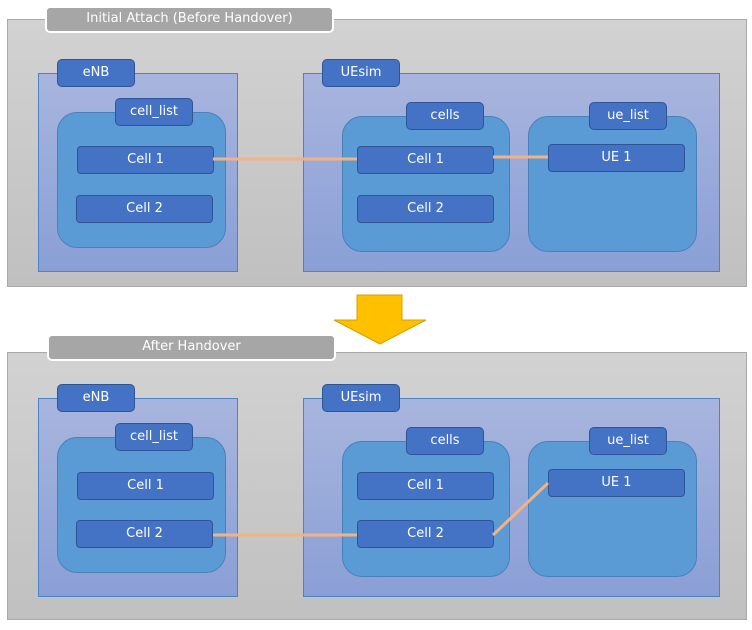 The height and width of the screenshot is (630, 752). What do you see at coordinates (520, 509) in the screenshot?
I see `link-uesim-cell2-ue1` at bounding box center [520, 509].